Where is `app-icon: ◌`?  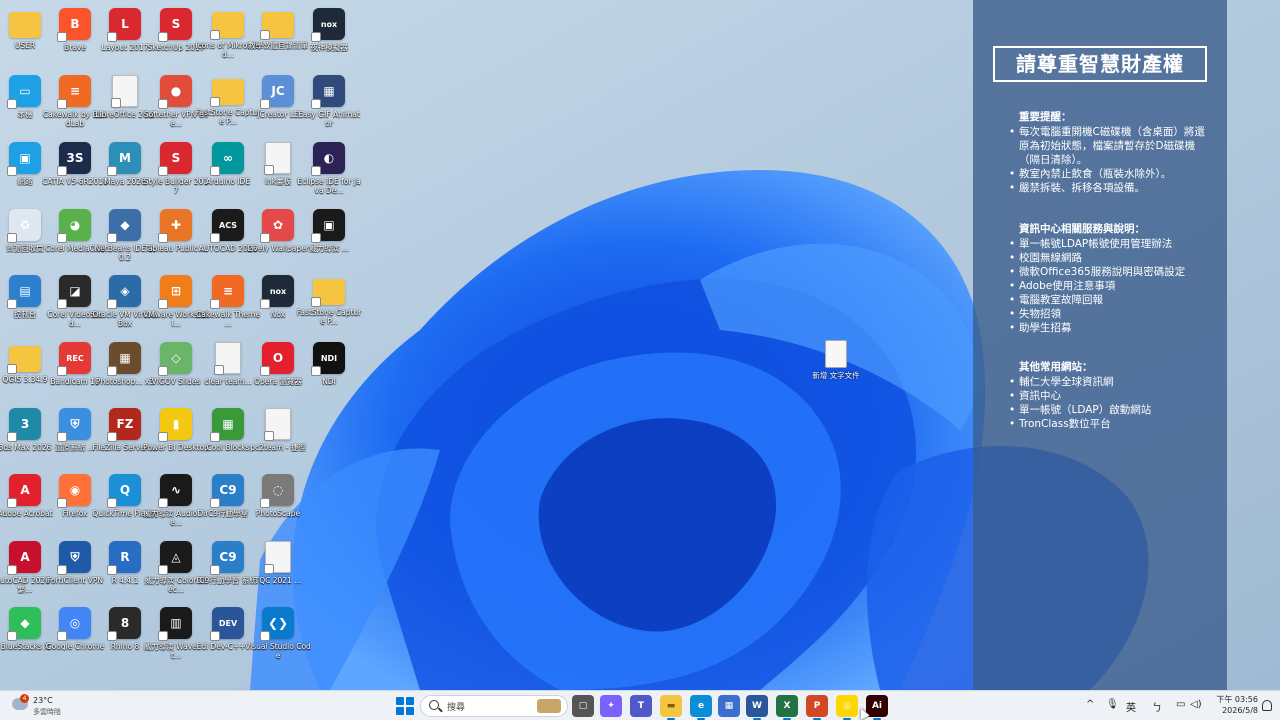
app-icon: ◌ is located at coordinates (277, 491).